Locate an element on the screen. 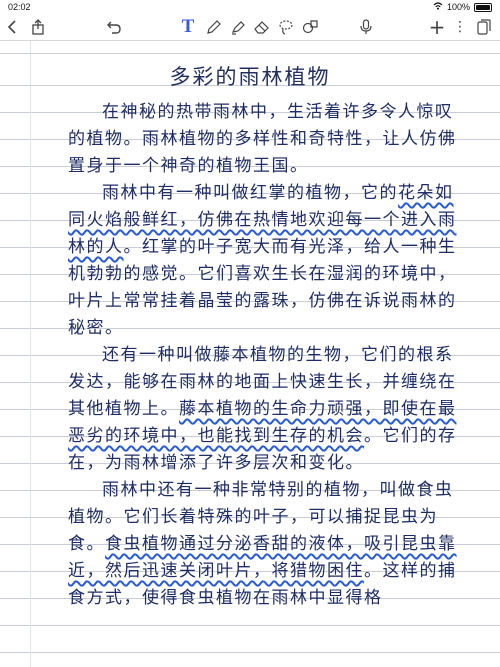 Image resolution: width=500 pixels, height=667 pixels. pages-icon is located at coordinates (484, 27).